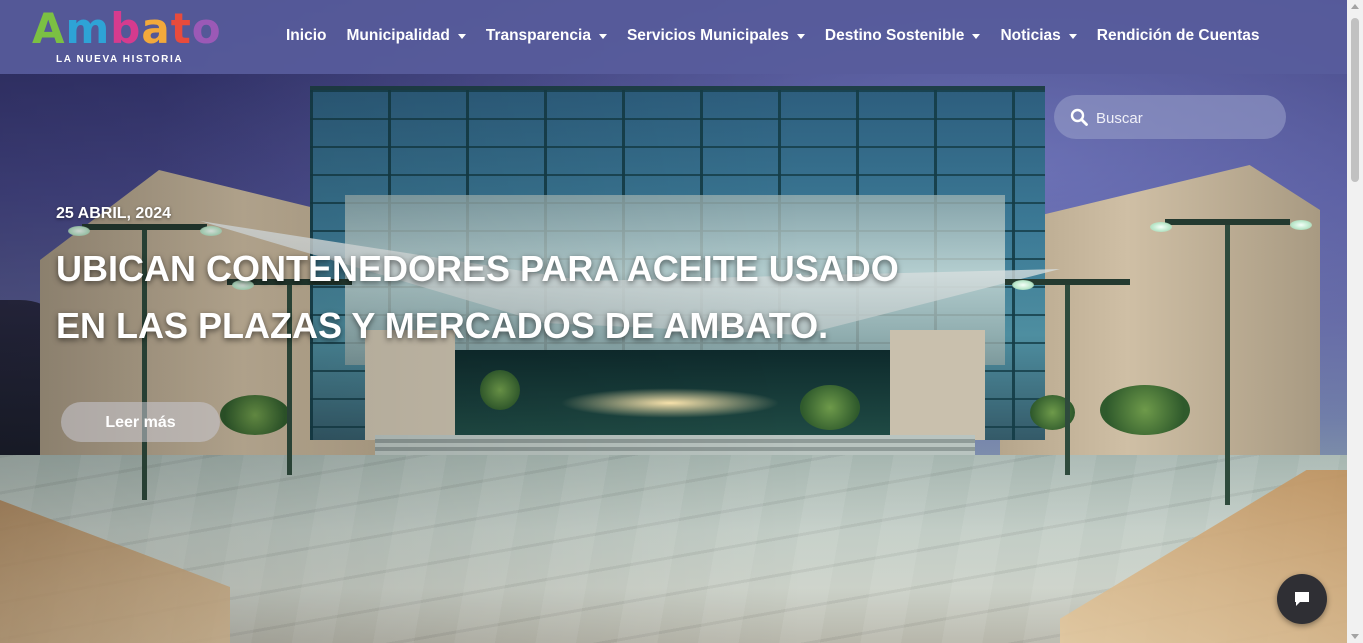 This screenshot has width=1363, height=643. Describe the element at coordinates (88, 28) in the screenshot. I see `logo-letter: m` at that location.